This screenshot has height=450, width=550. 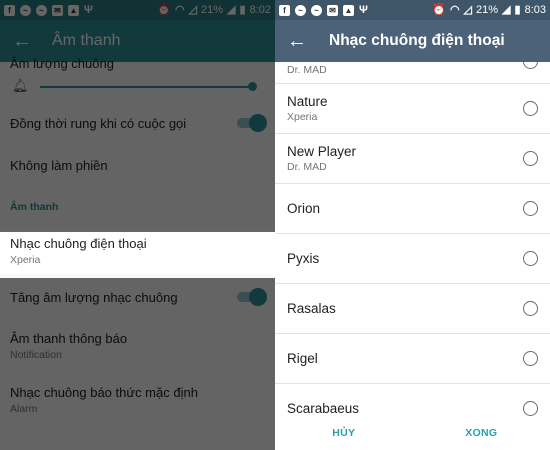 I want to click on increasing-ring-row: Tăng âm lượng nhạc chuông, so click(x=137, y=297).